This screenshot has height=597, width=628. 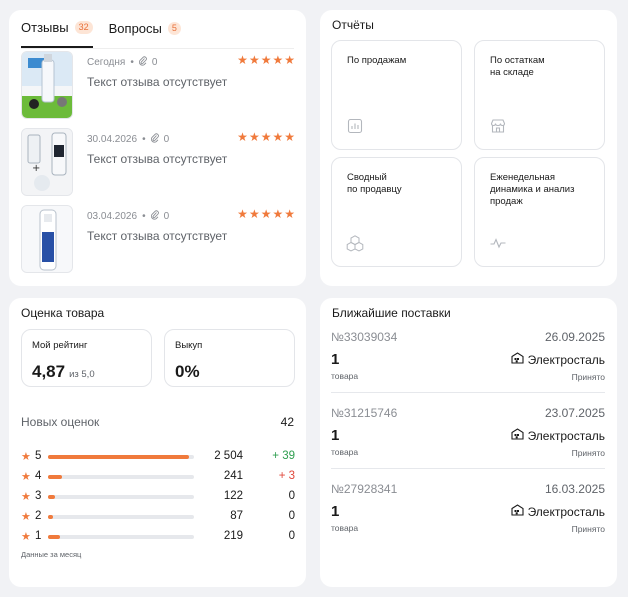 What do you see at coordinates (355, 126) in the screenshot?
I see `chart-icon` at bounding box center [355, 126].